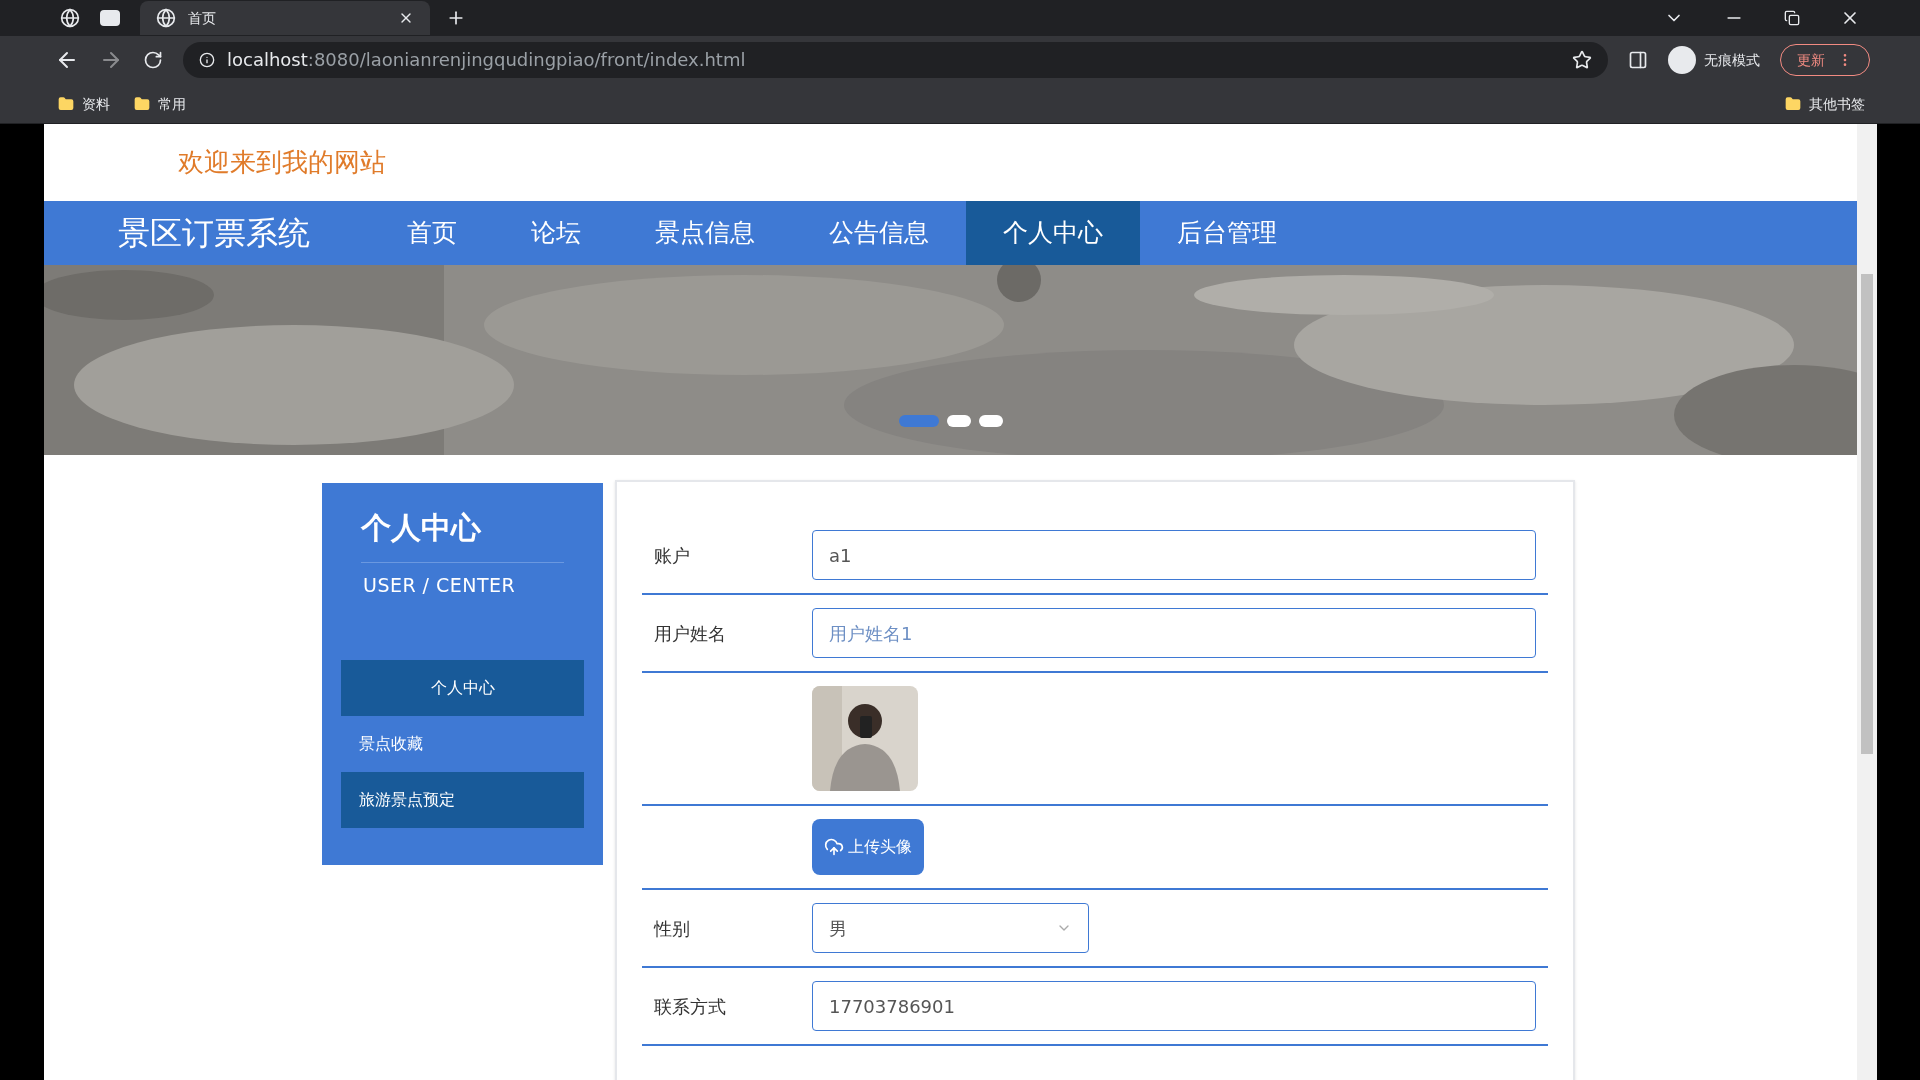  Describe the element at coordinates (1174, 633) in the screenshot. I see `text-field: 用户姓名1` at that location.